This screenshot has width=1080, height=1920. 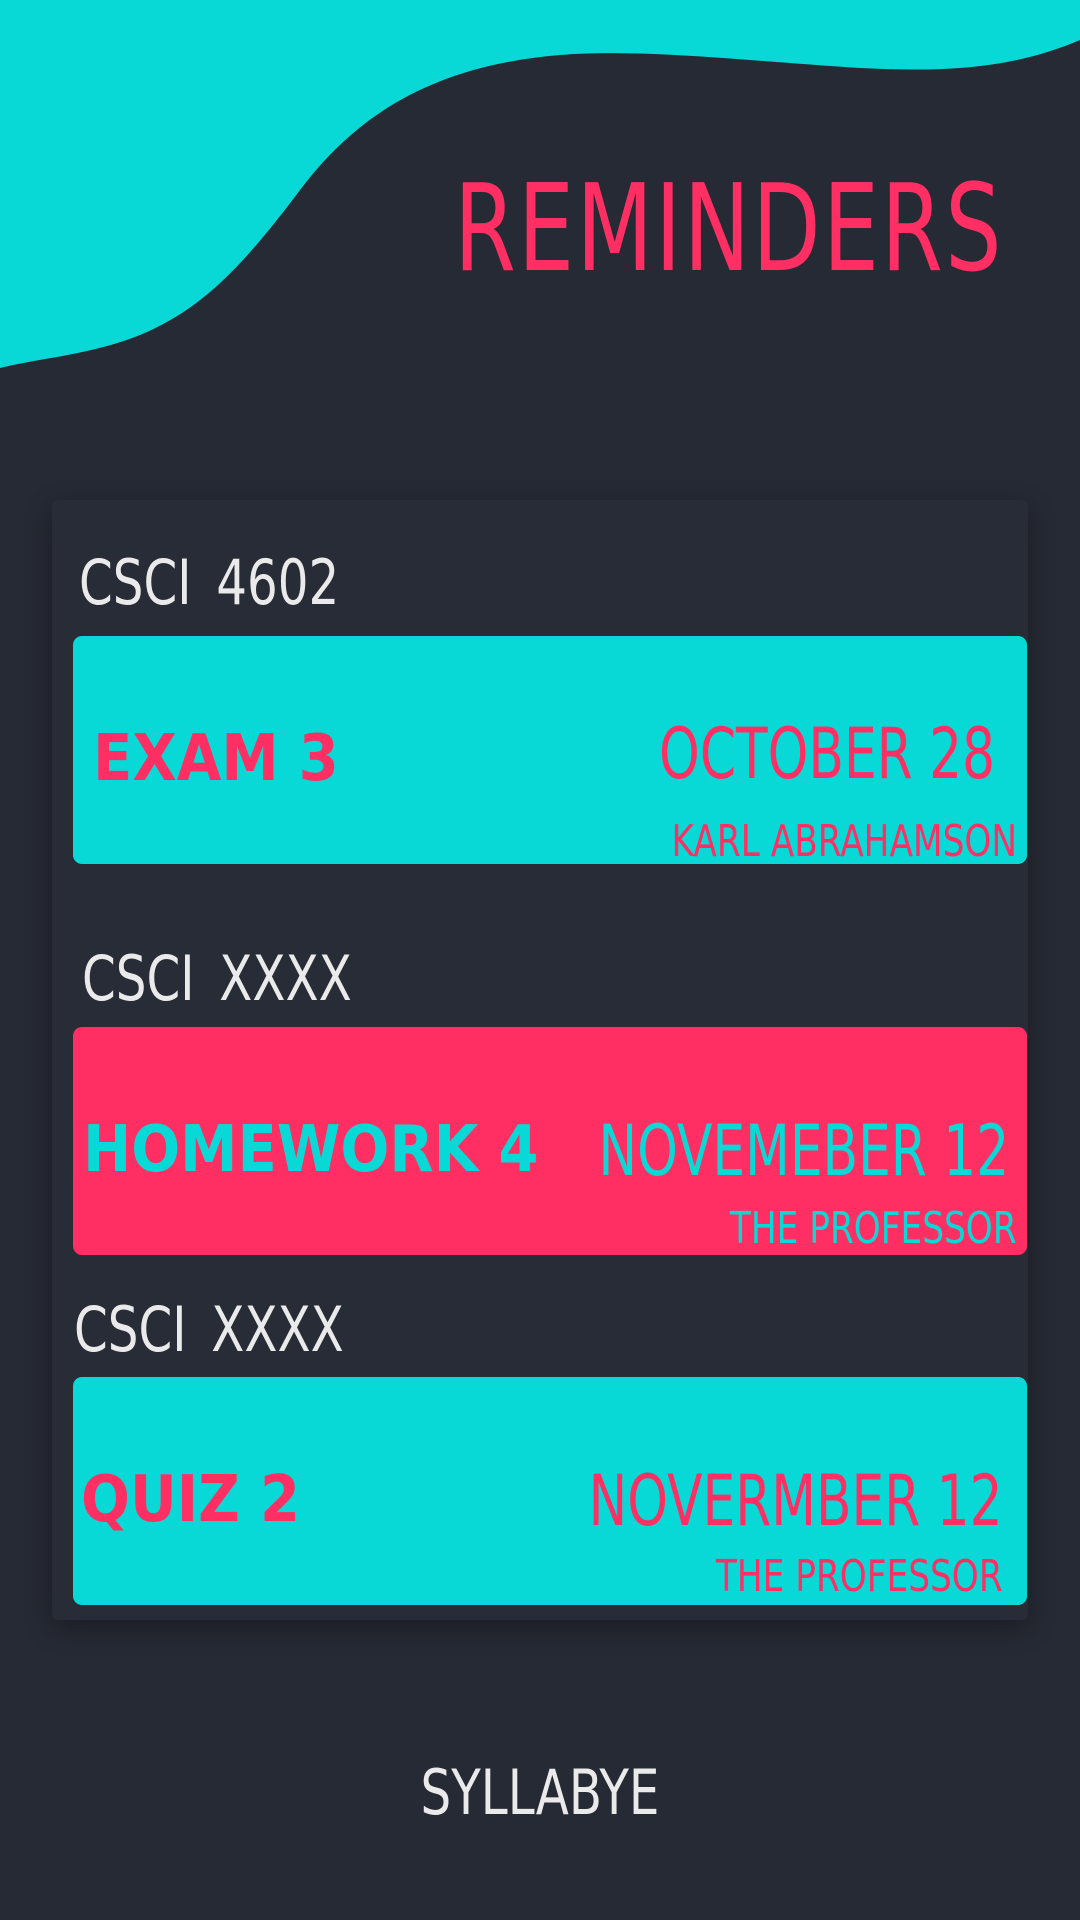 I want to click on reminder-task: EXAM 3, so click(x=216, y=759).